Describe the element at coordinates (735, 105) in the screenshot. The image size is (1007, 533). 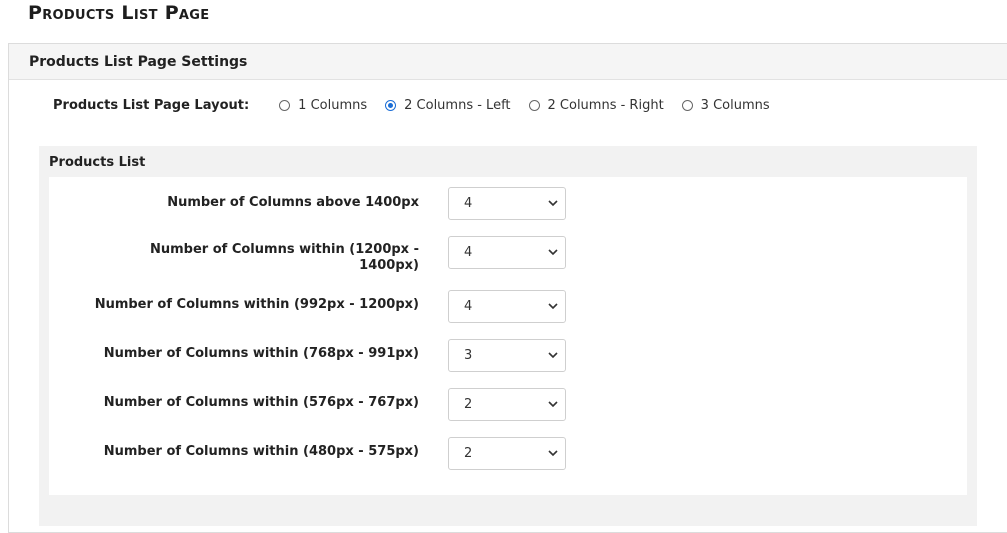
I see `radio-label: 3 Columns` at that location.